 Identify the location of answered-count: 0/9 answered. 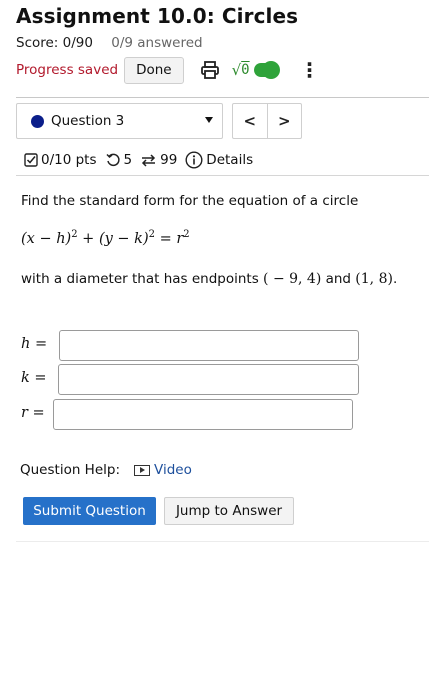
(157, 43).